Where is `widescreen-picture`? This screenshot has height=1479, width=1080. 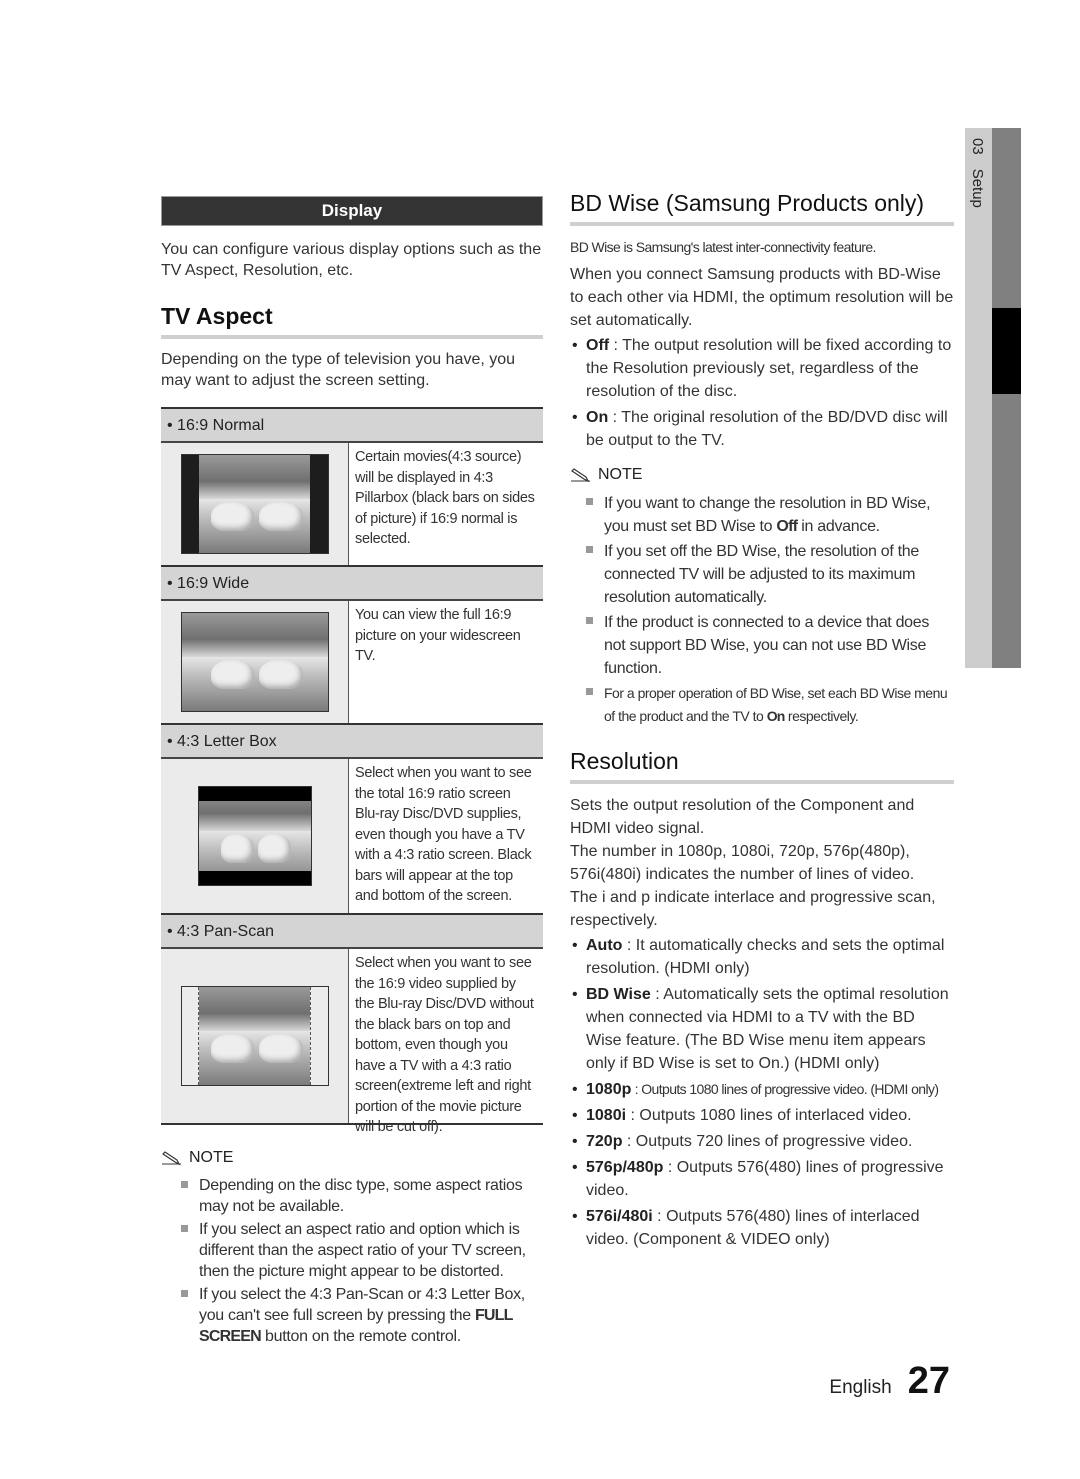
widescreen-picture is located at coordinates (254, 662).